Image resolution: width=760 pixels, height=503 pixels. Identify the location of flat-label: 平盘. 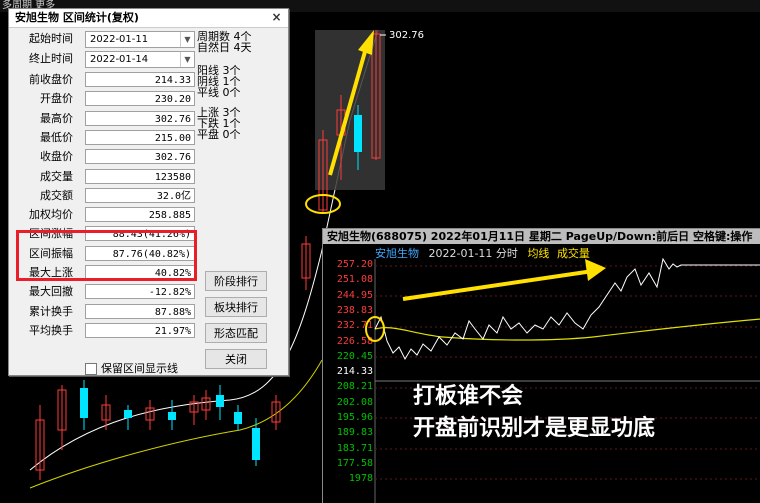
(208, 134).